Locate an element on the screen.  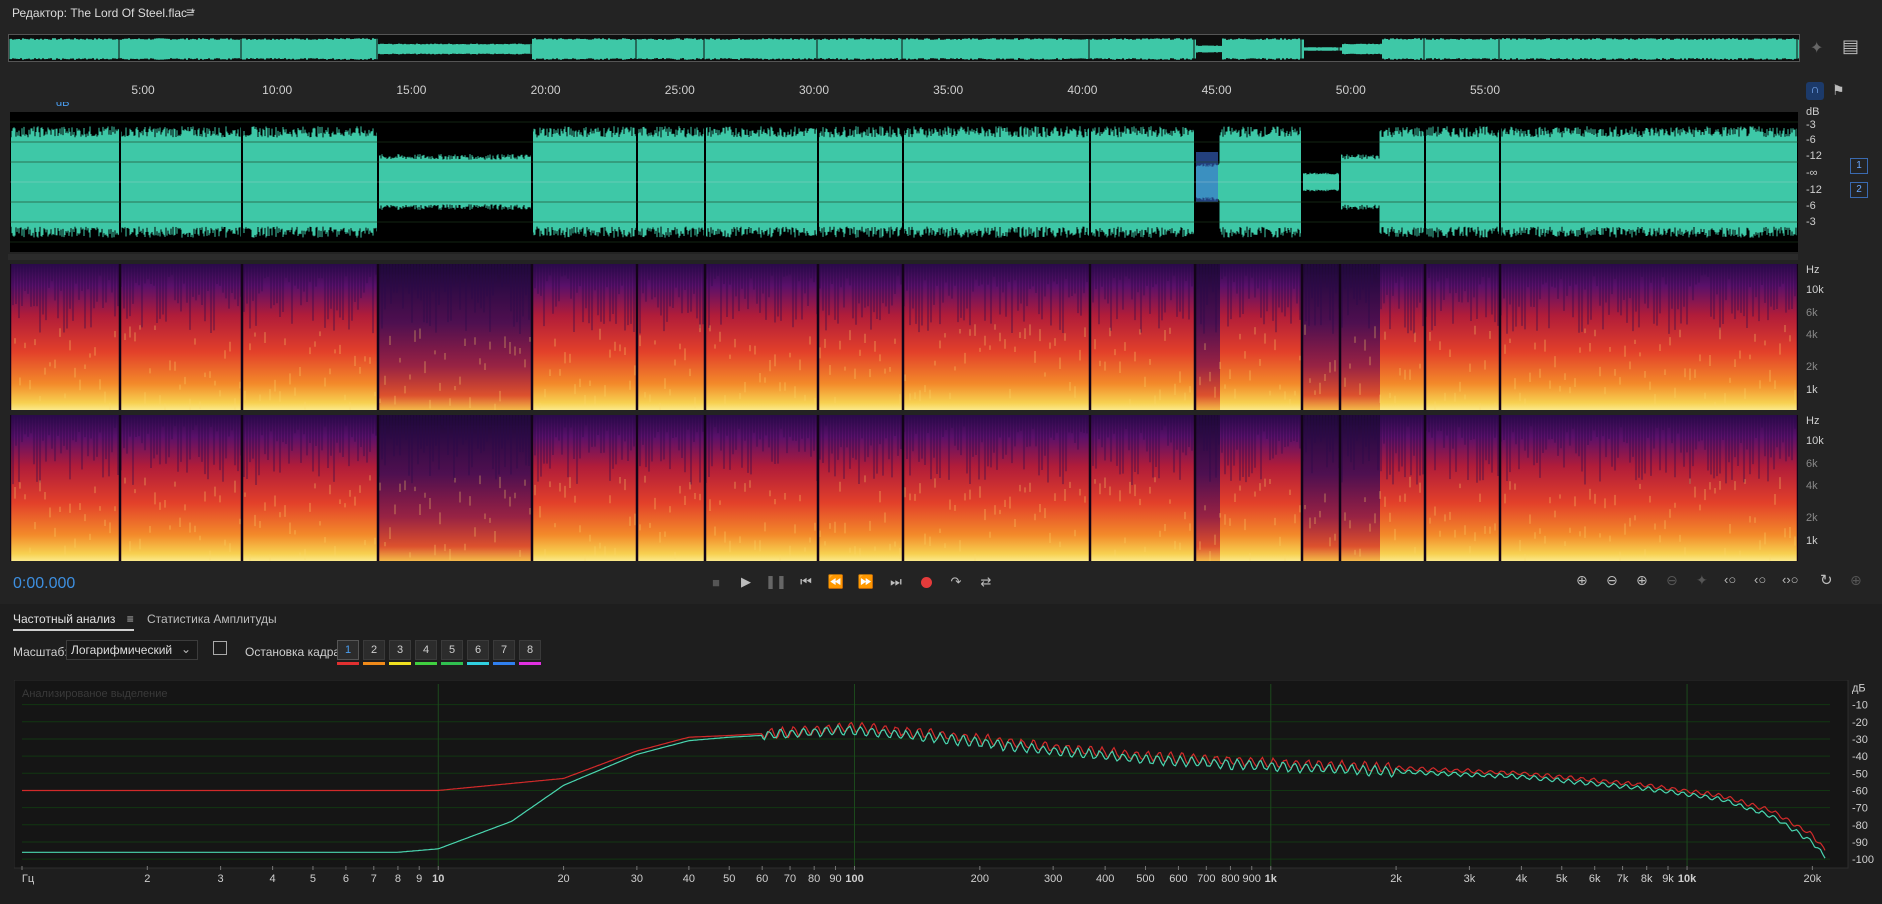
ruler-tick-label: 35:00 is located at coordinates (948, 90).